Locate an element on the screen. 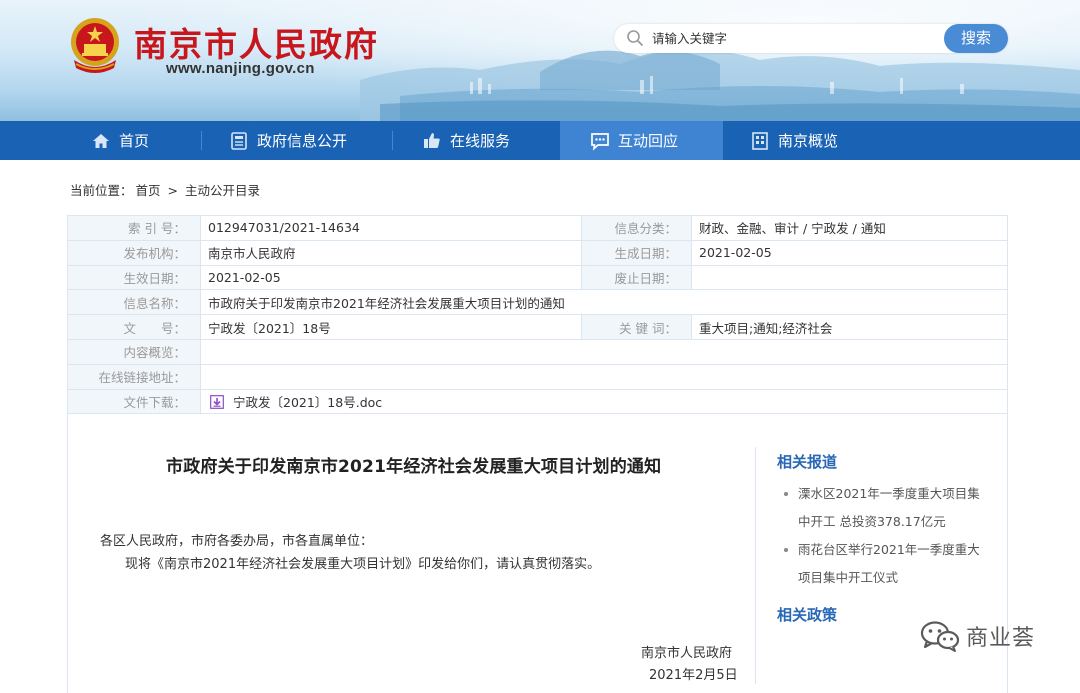 Image resolution: width=1080 pixels, height=693 pixels. watermark-text: 商业荟 is located at coordinates (1001, 638).